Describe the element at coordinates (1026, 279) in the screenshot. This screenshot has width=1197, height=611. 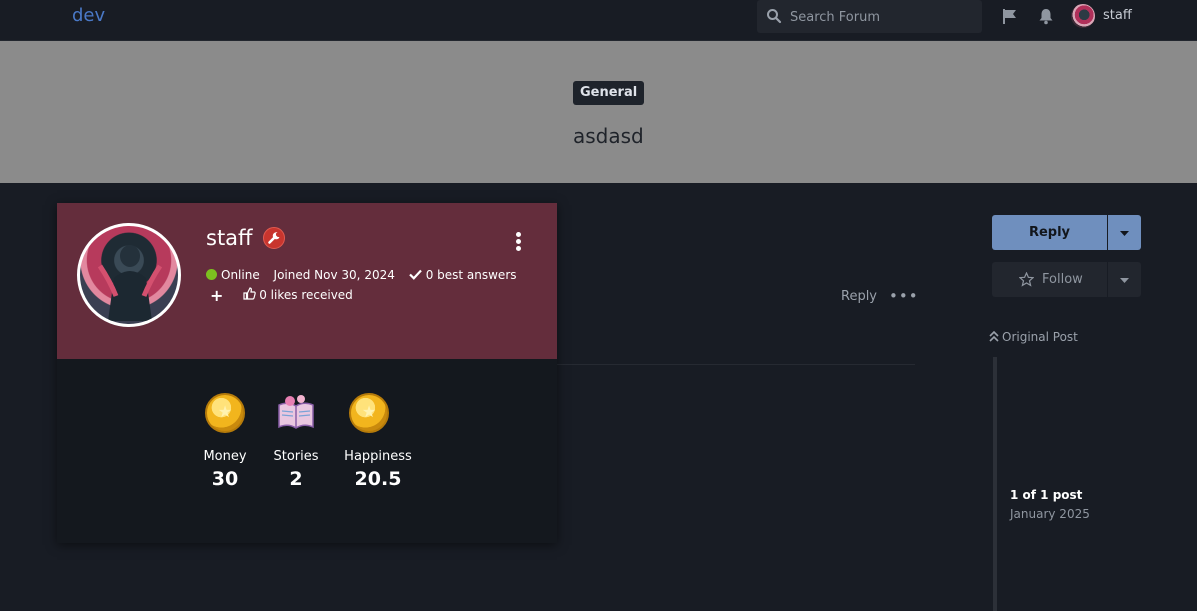
I see `star-icon` at that location.